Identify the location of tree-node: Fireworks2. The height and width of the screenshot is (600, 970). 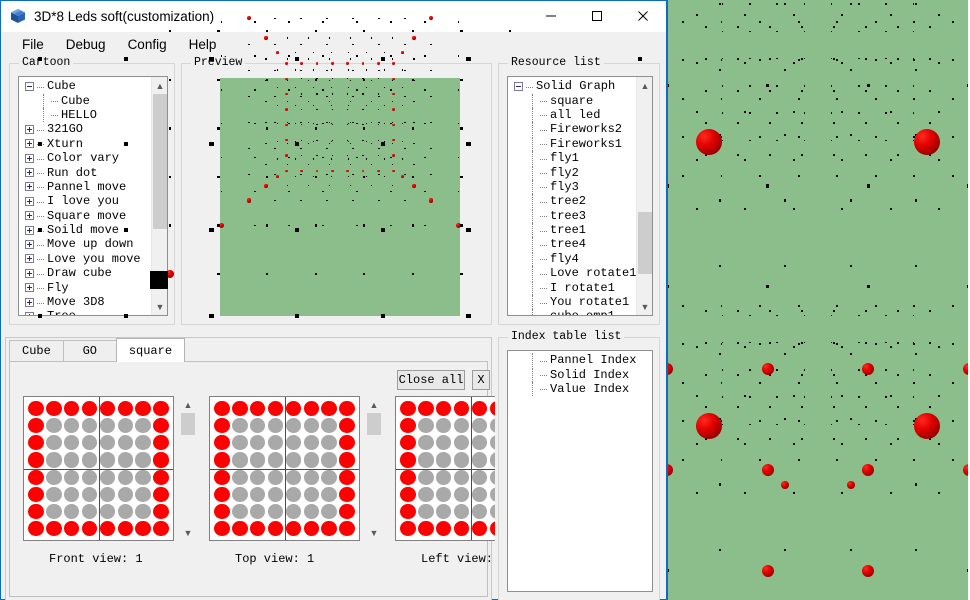
(572, 129).